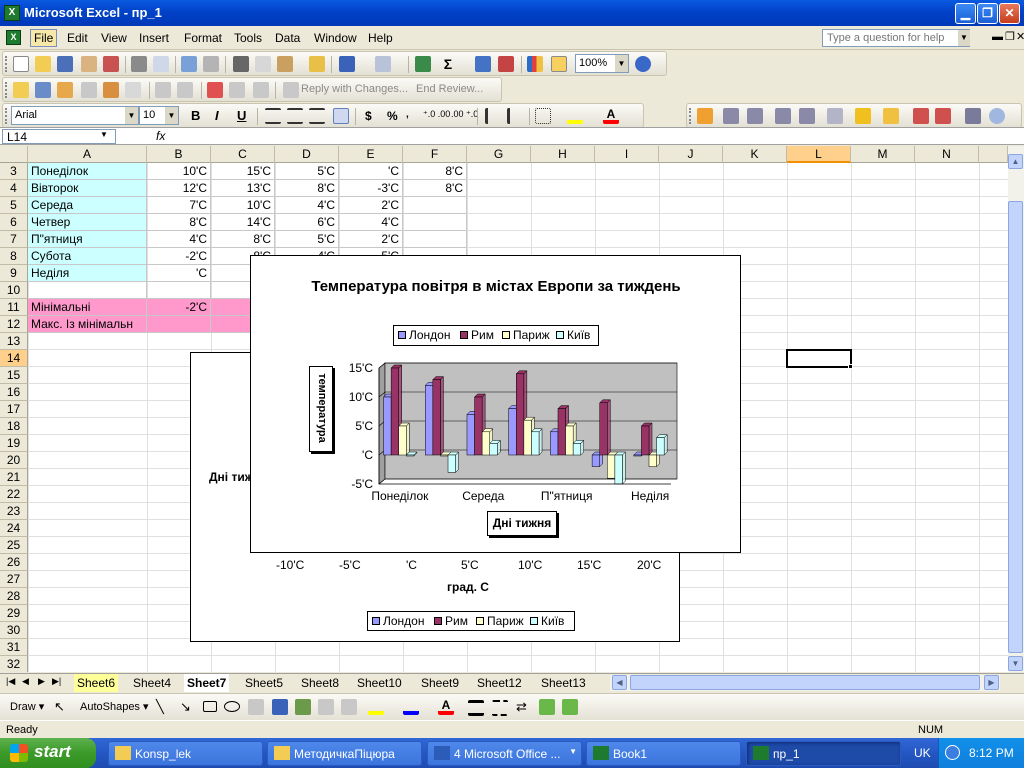  Describe the element at coordinates (237, 90) in the screenshot. I see `accept-icon` at that location.